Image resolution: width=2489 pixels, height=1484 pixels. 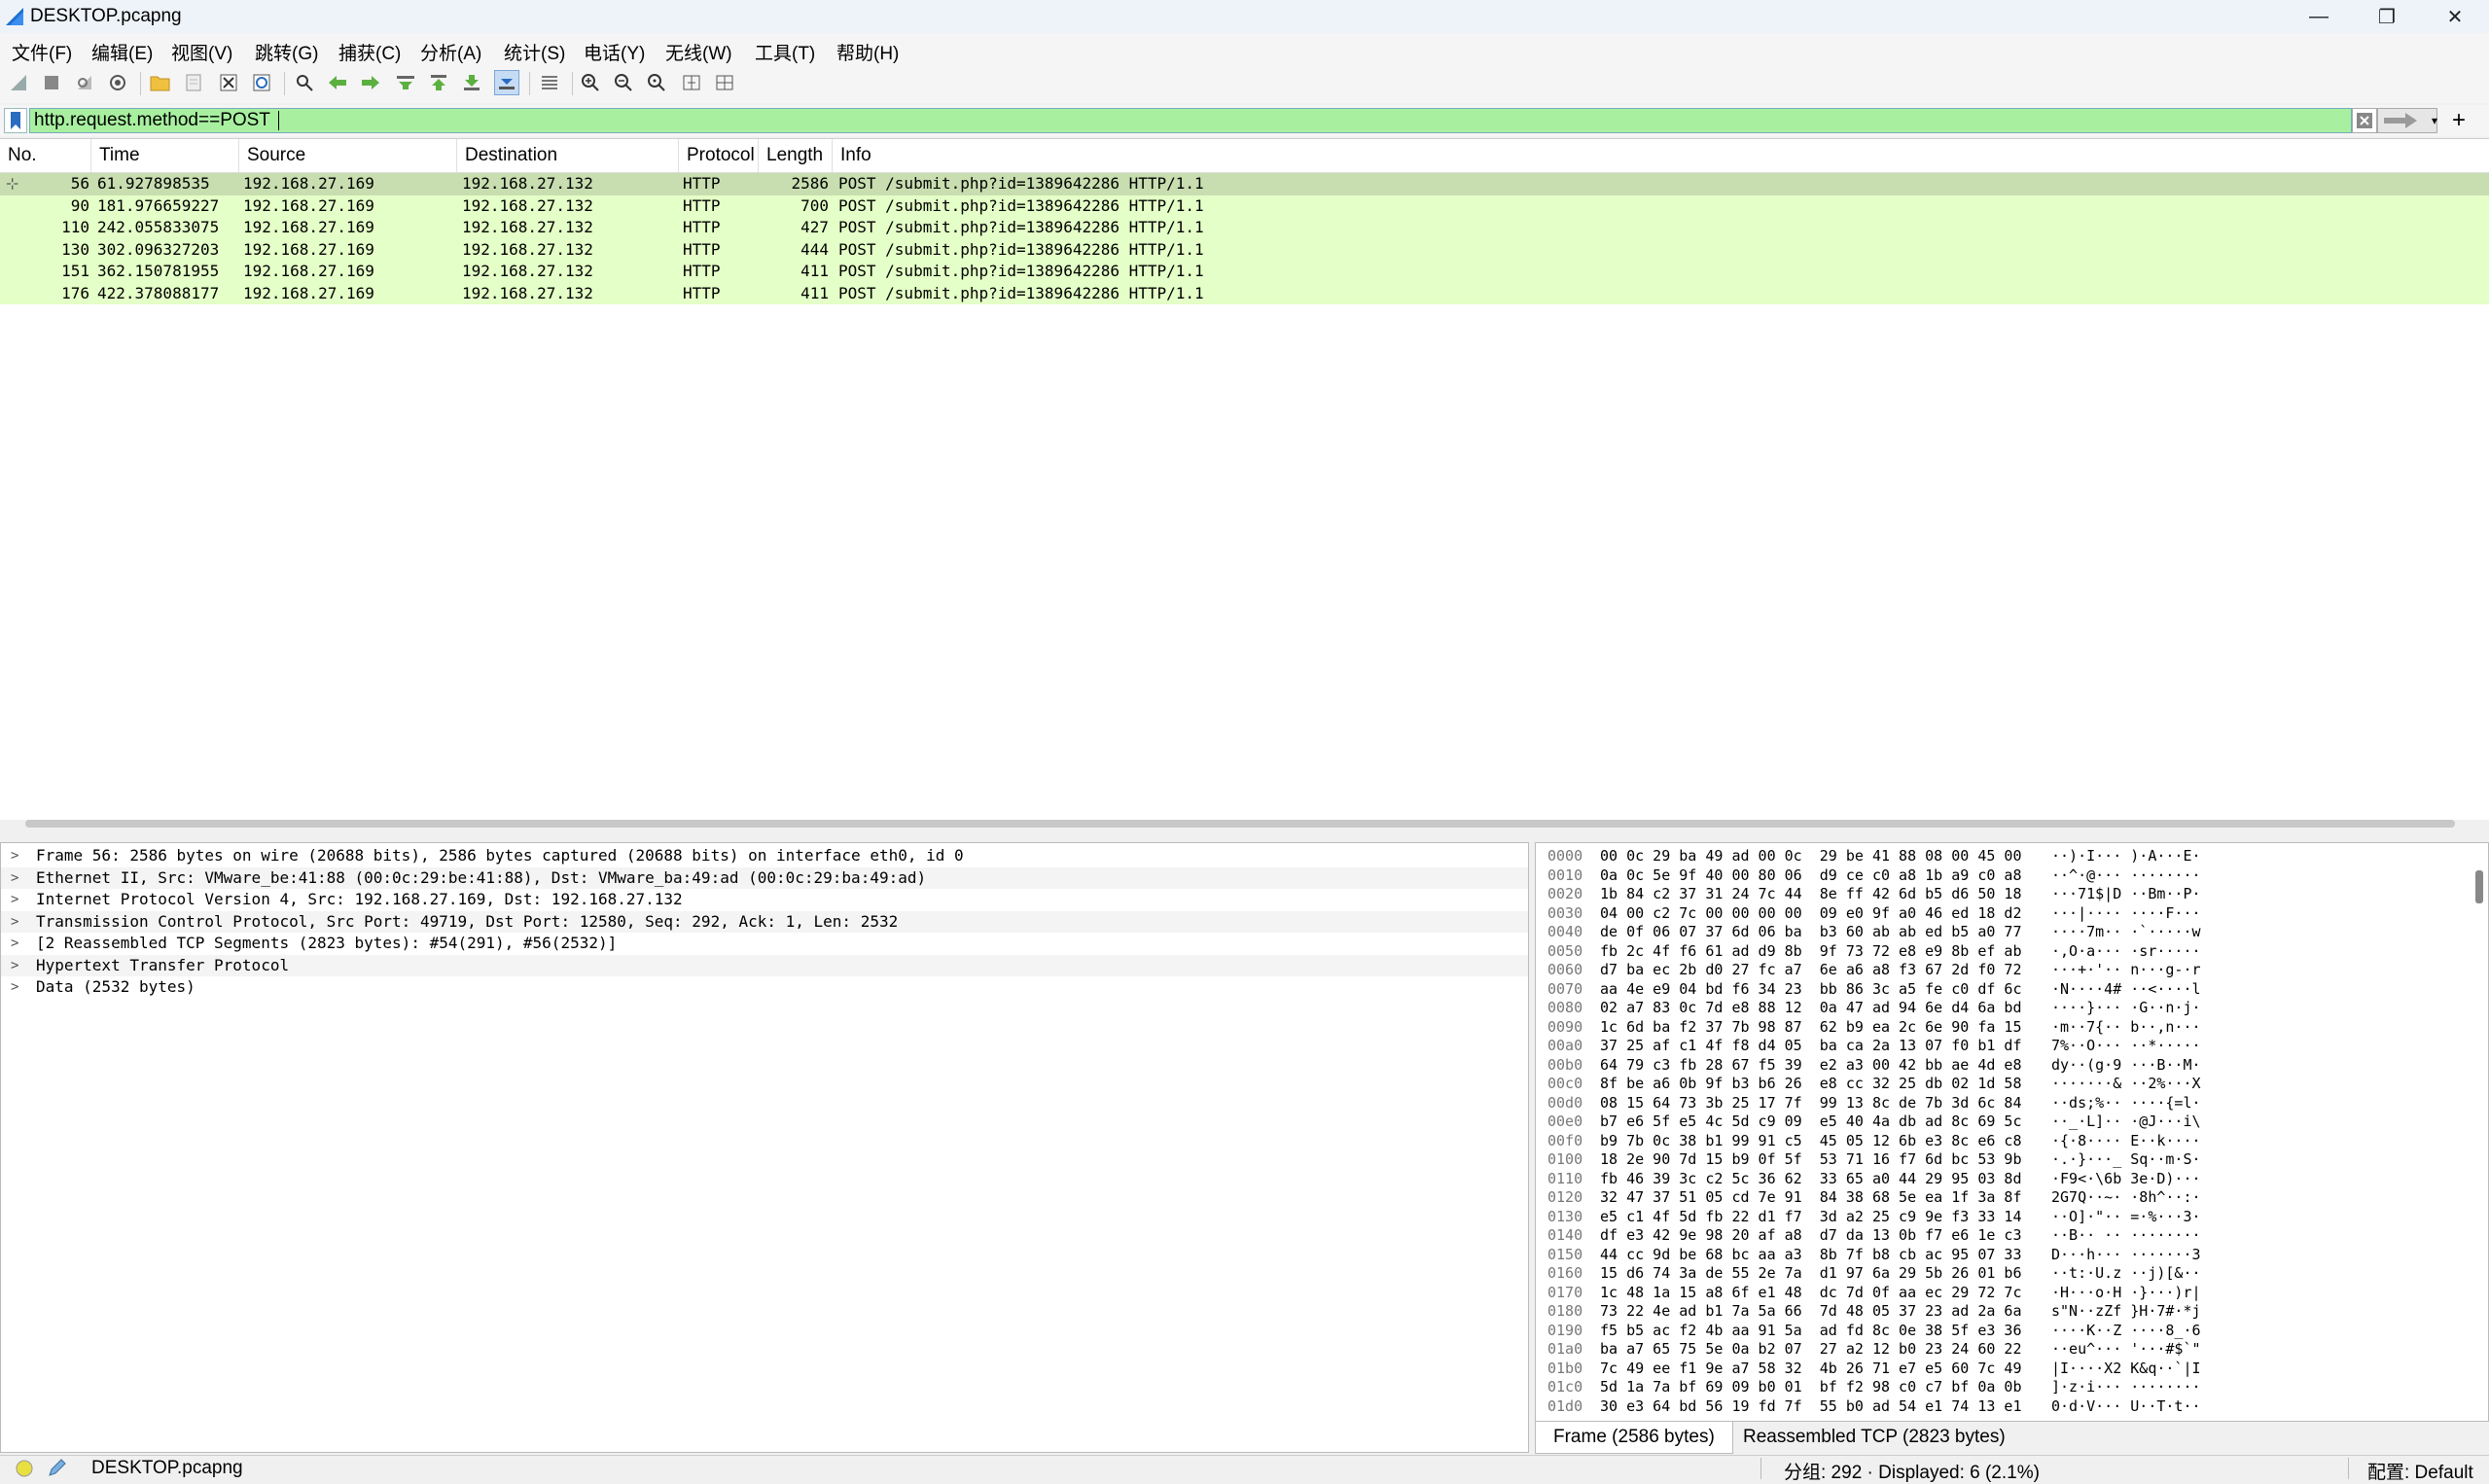 What do you see at coordinates (51, 83) in the screenshot?
I see `stop-capture-icon` at bounding box center [51, 83].